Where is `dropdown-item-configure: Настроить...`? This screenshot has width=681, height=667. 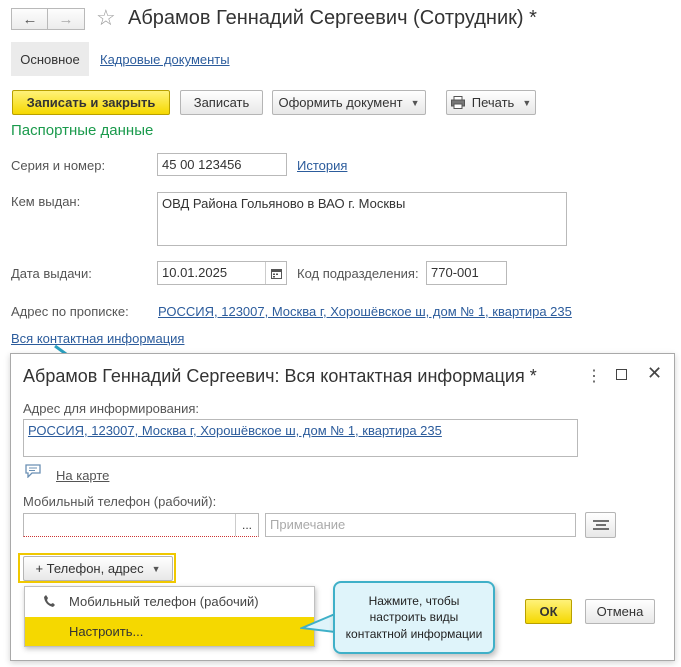
dropdown-item-configure: Настроить... is located at coordinates (169, 631).